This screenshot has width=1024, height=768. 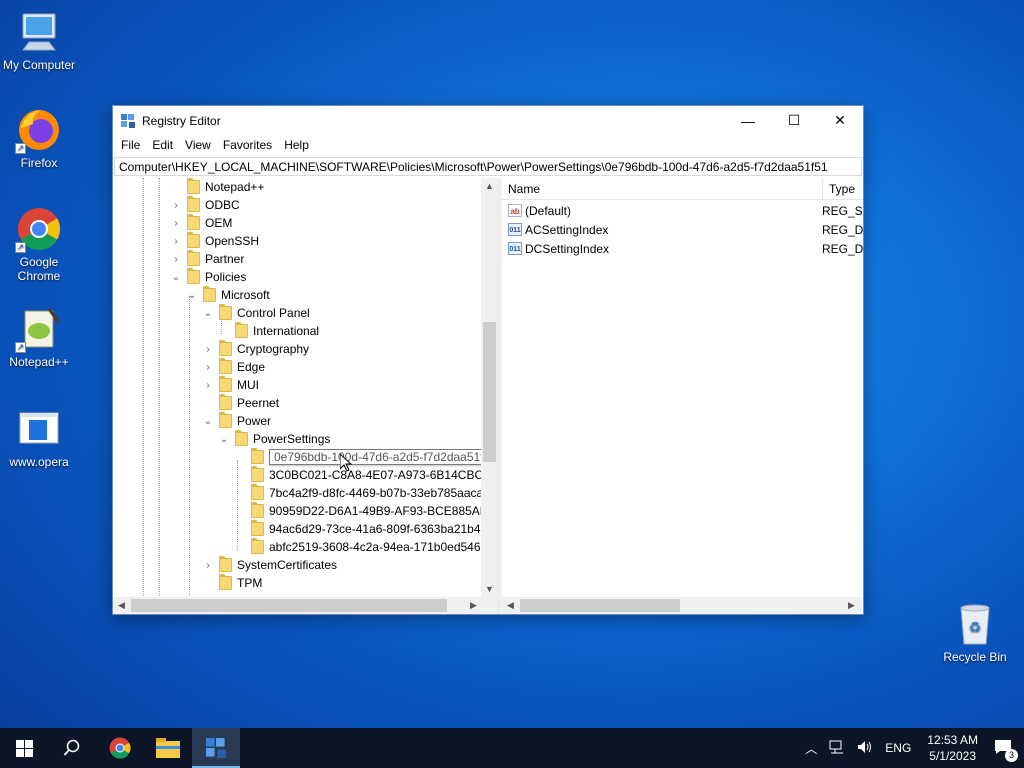 What do you see at coordinates (548, 210) in the screenshot?
I see `value-name: (Default)` at bounding box center [548, 210].